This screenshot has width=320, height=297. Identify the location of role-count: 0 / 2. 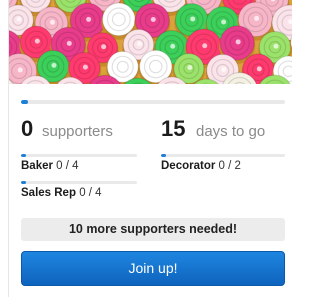
(229, 166).